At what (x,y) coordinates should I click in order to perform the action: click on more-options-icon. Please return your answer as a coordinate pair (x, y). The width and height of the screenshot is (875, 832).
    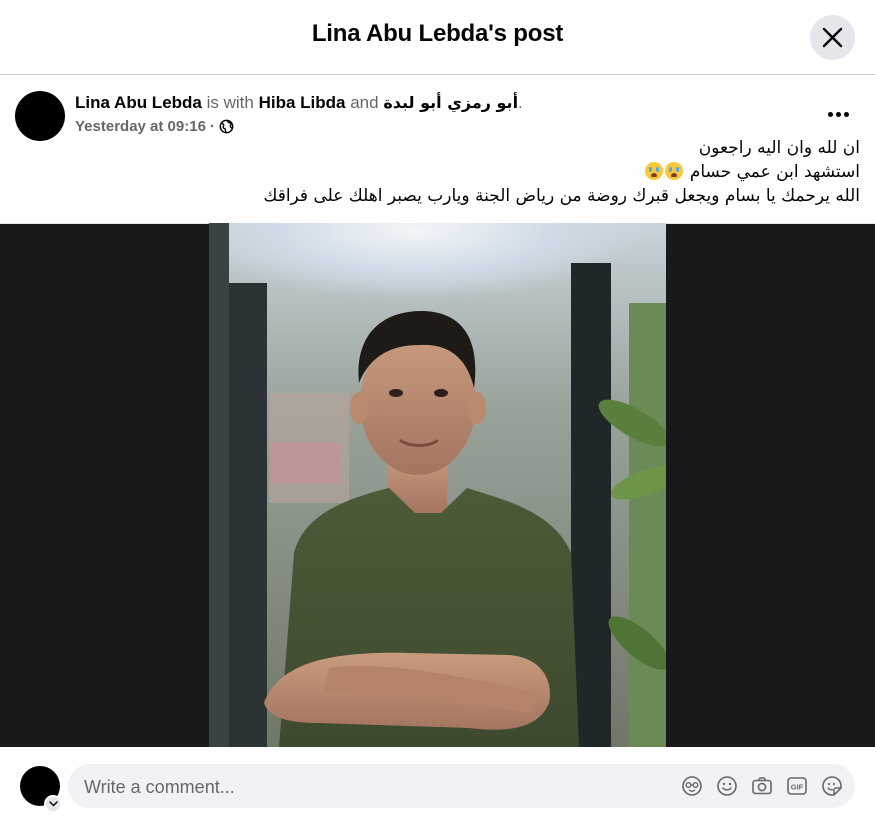
    Looking at the image, I should click on (830, 114).